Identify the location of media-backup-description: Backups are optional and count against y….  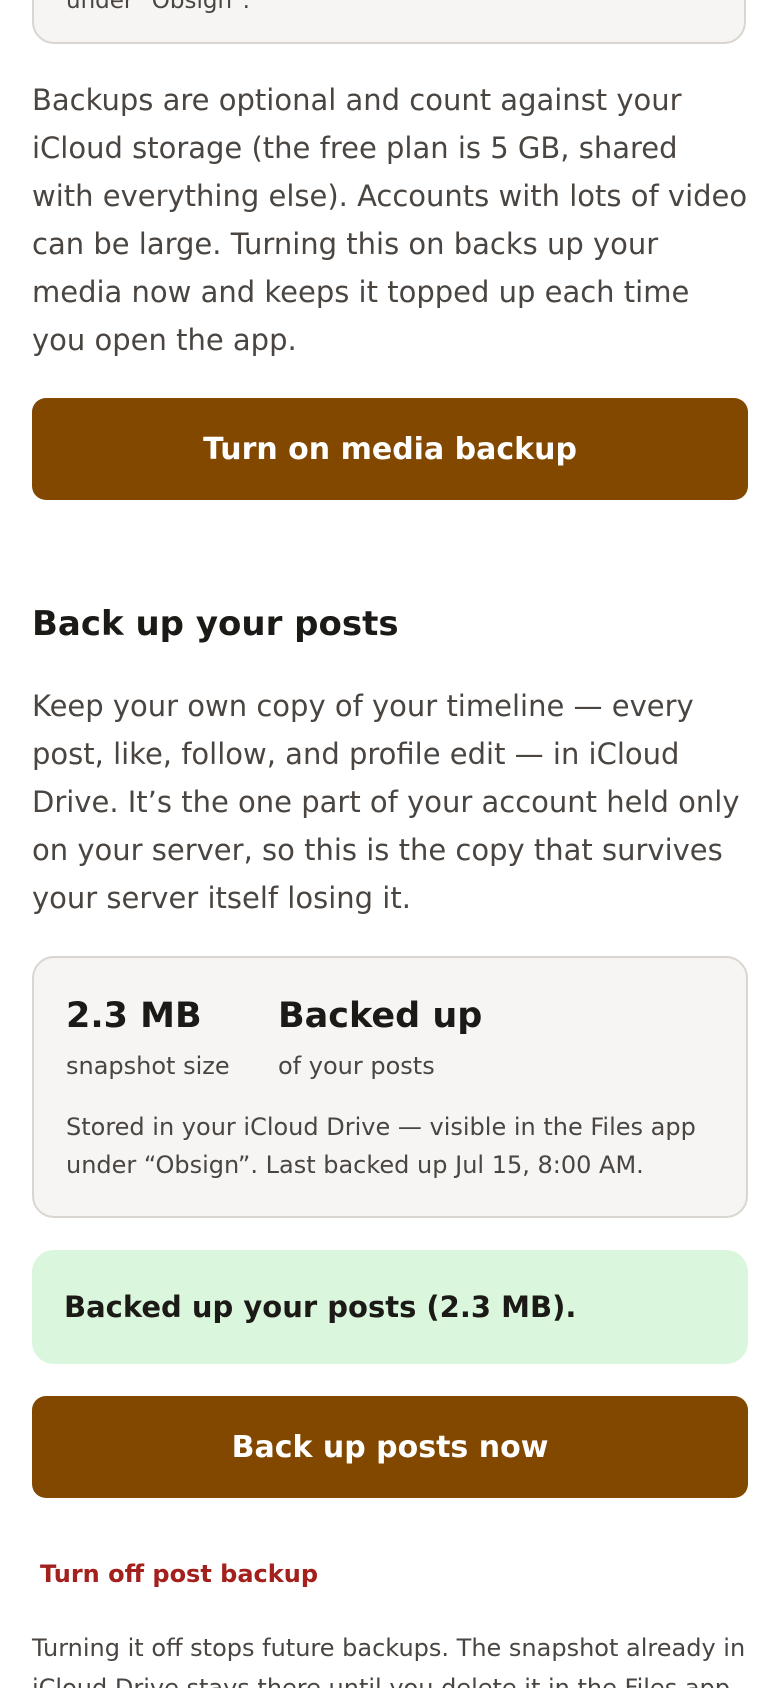
(390, 220).